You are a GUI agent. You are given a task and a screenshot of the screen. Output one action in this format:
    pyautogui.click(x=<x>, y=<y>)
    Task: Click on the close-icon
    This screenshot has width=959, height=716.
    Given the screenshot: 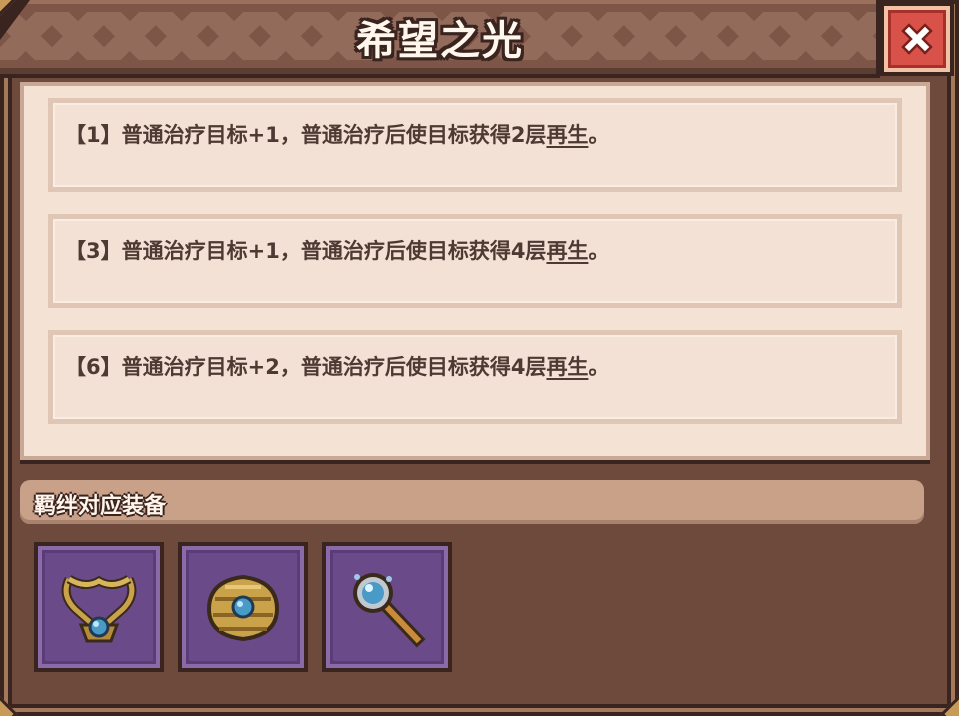 What is the action you would take?
    pyautogui.click(x=917, y=39)
    